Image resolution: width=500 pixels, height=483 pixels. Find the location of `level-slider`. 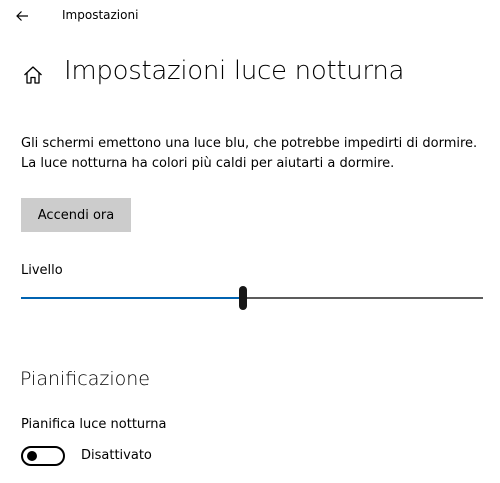

level-slider is located at coordinates (252, 299).